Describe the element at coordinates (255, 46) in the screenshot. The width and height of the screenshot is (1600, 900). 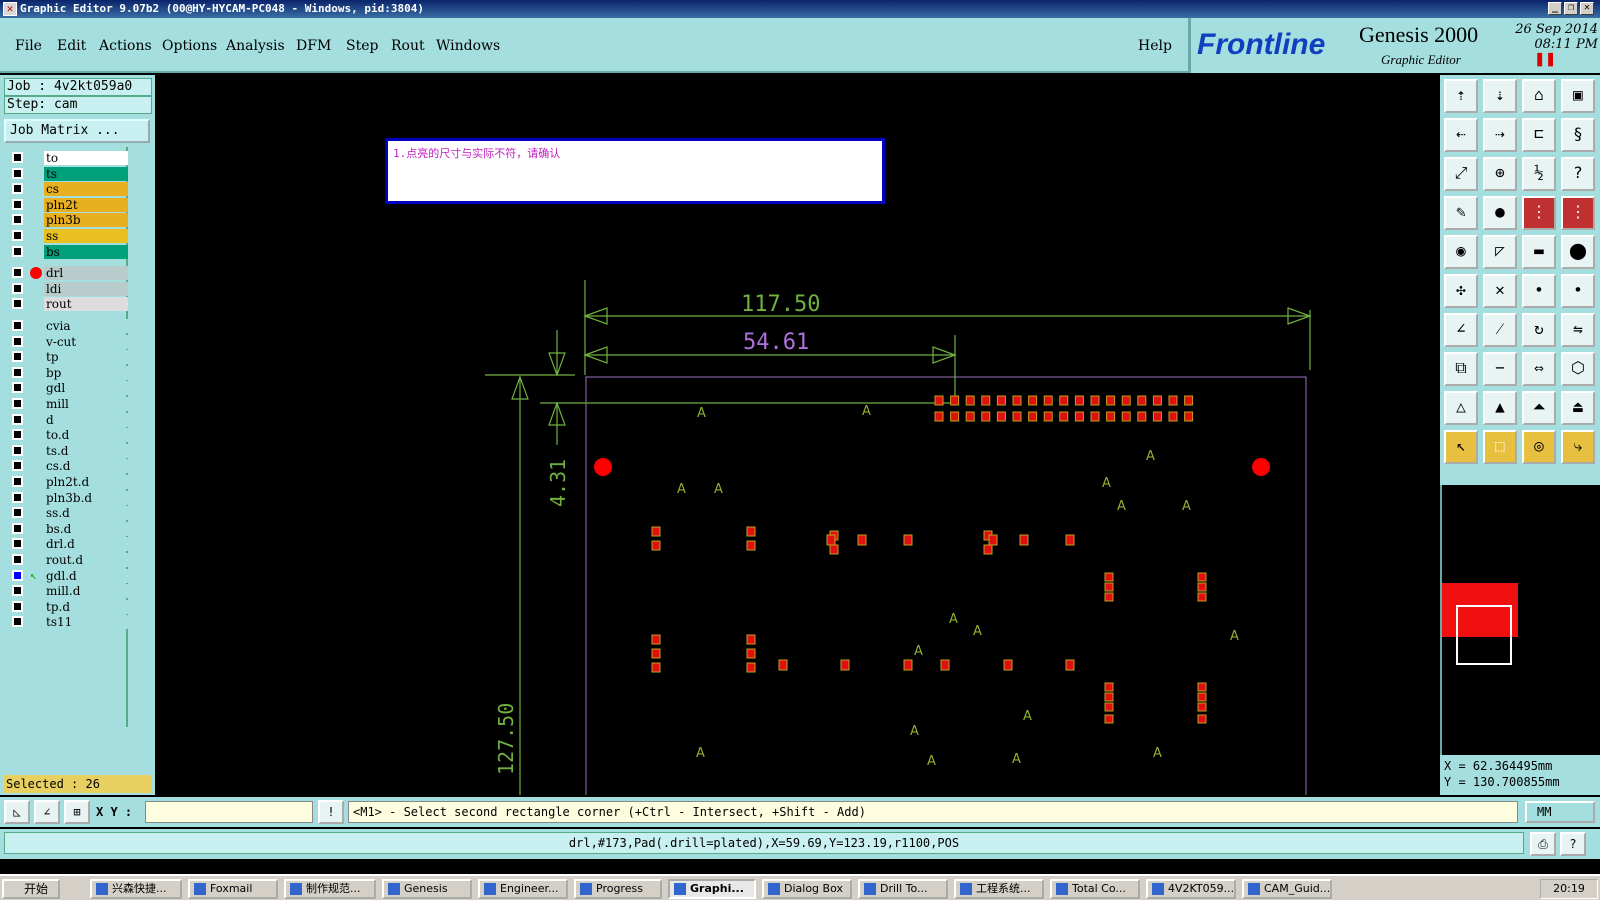
I see `menu-analysis: Analysis` at that location.